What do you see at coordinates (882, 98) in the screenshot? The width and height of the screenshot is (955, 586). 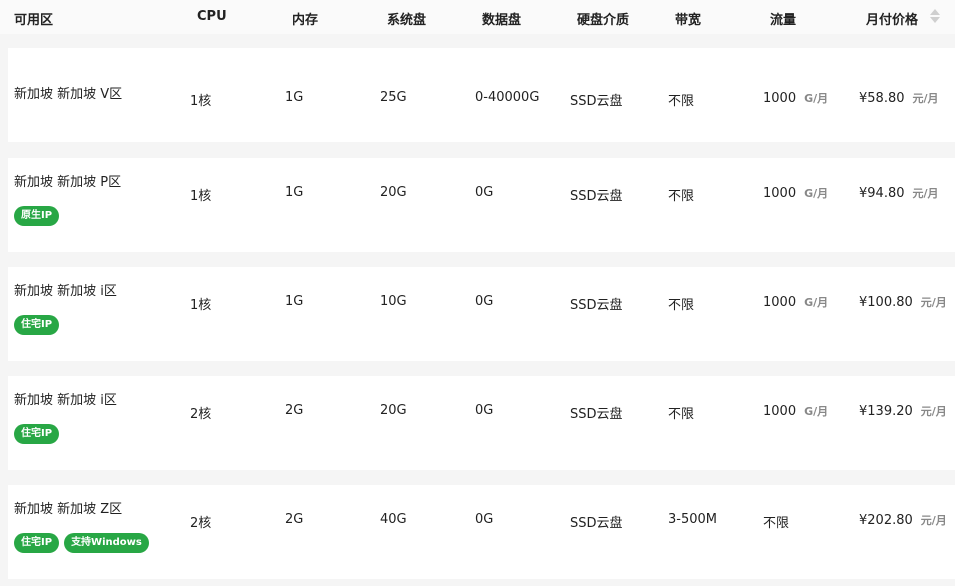 I see `price-value: ¥58.80` at bounding box center [882, 98].